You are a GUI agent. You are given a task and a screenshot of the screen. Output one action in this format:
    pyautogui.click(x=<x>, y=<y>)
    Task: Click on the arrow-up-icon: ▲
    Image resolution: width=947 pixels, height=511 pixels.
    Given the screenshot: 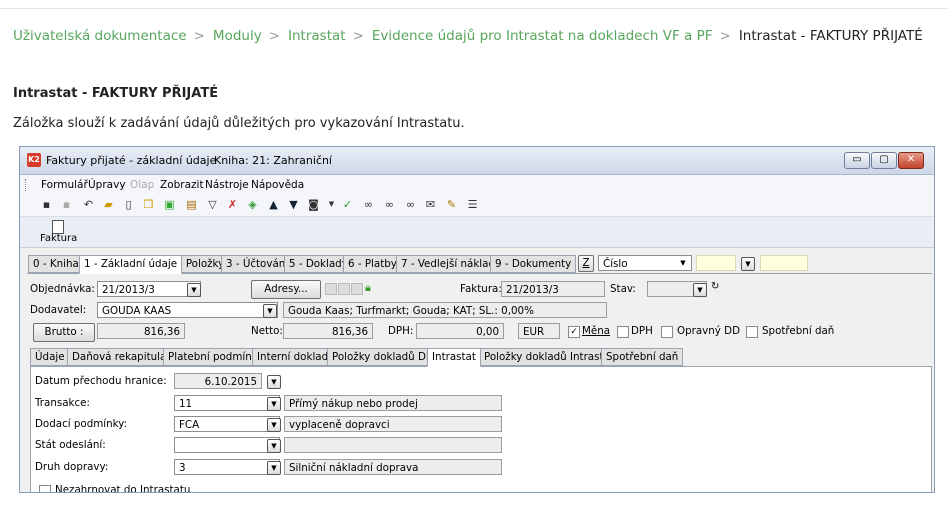 What is the action you would take?
    pyautogui.click(x=273, y=204)
    